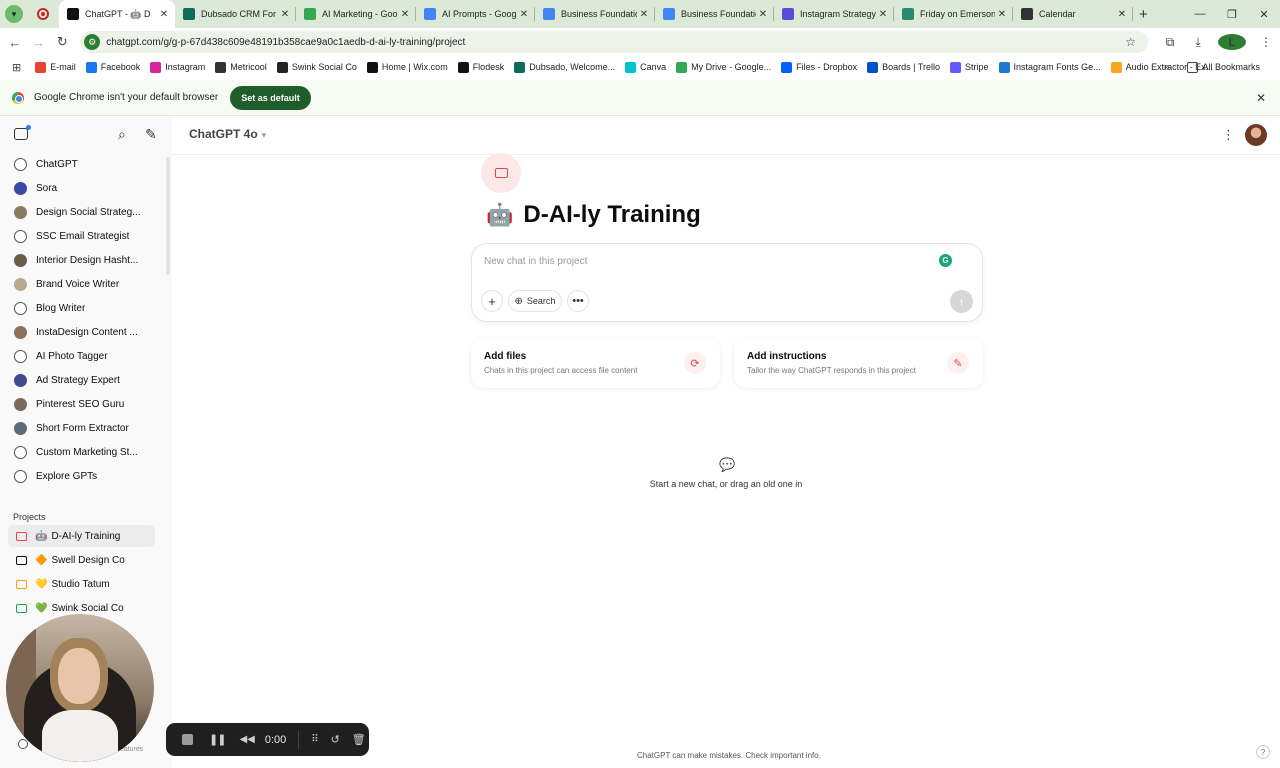 The image size is (1280, 768). What do you see at coordinates (977, 67) in the screenshot?
I see `bookmark-label: Stripe` at bounding box center [977, 67].